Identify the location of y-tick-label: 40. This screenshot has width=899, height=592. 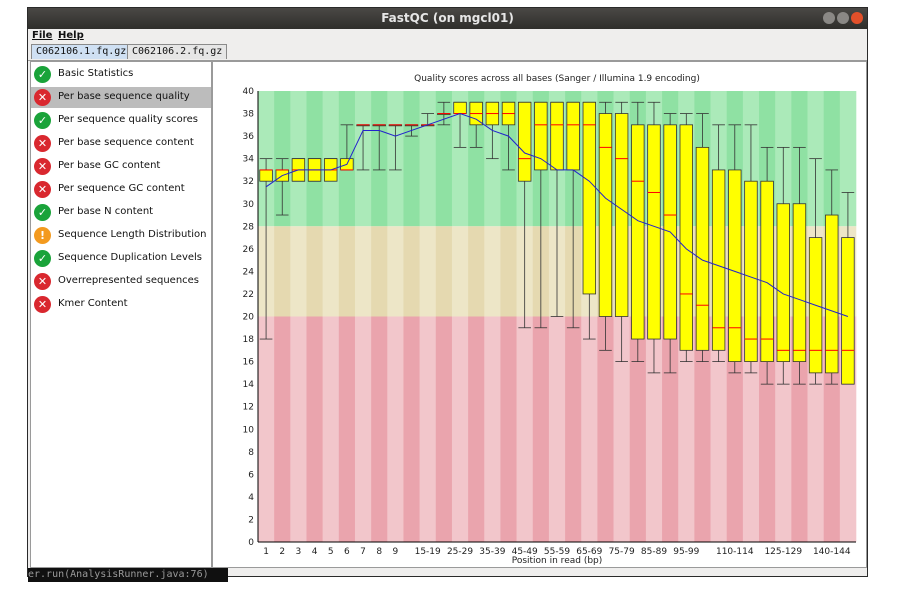
(249, 92).